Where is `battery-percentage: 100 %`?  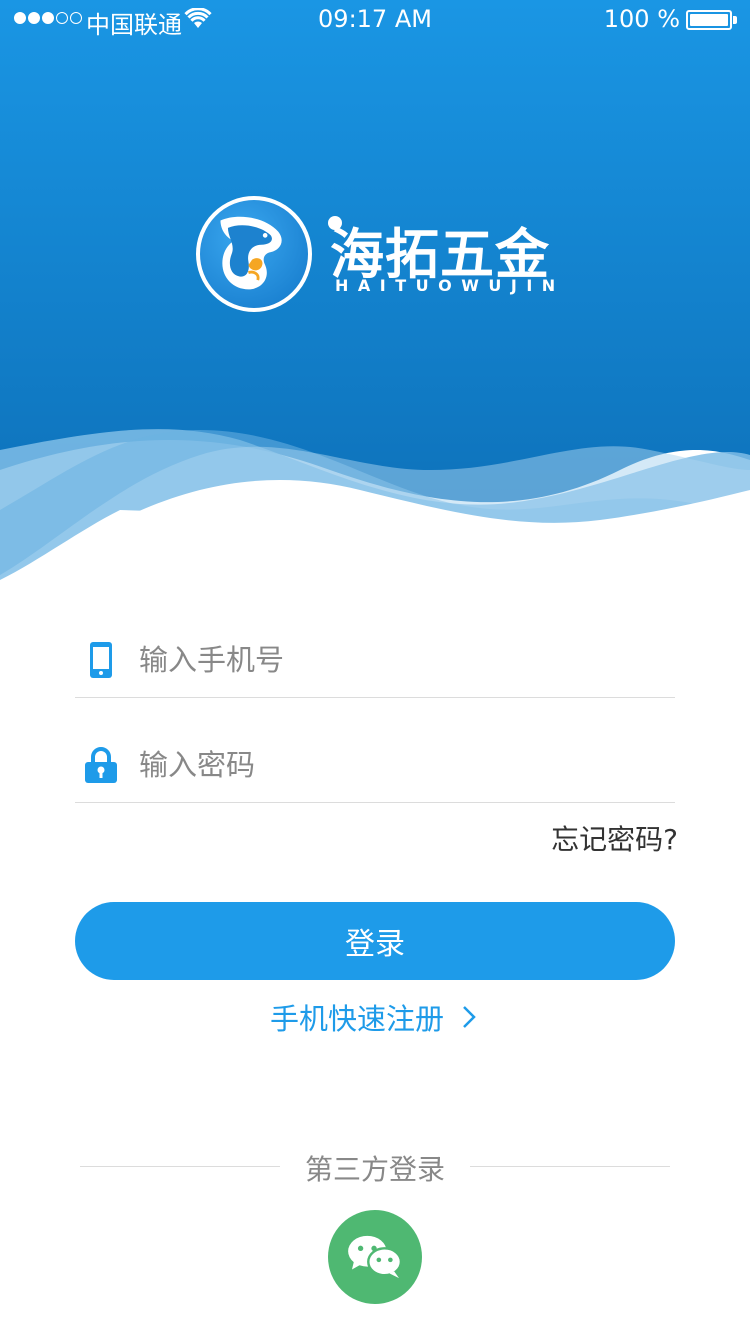 battery-percentage: 100 % is located at coordinates (641, 19).